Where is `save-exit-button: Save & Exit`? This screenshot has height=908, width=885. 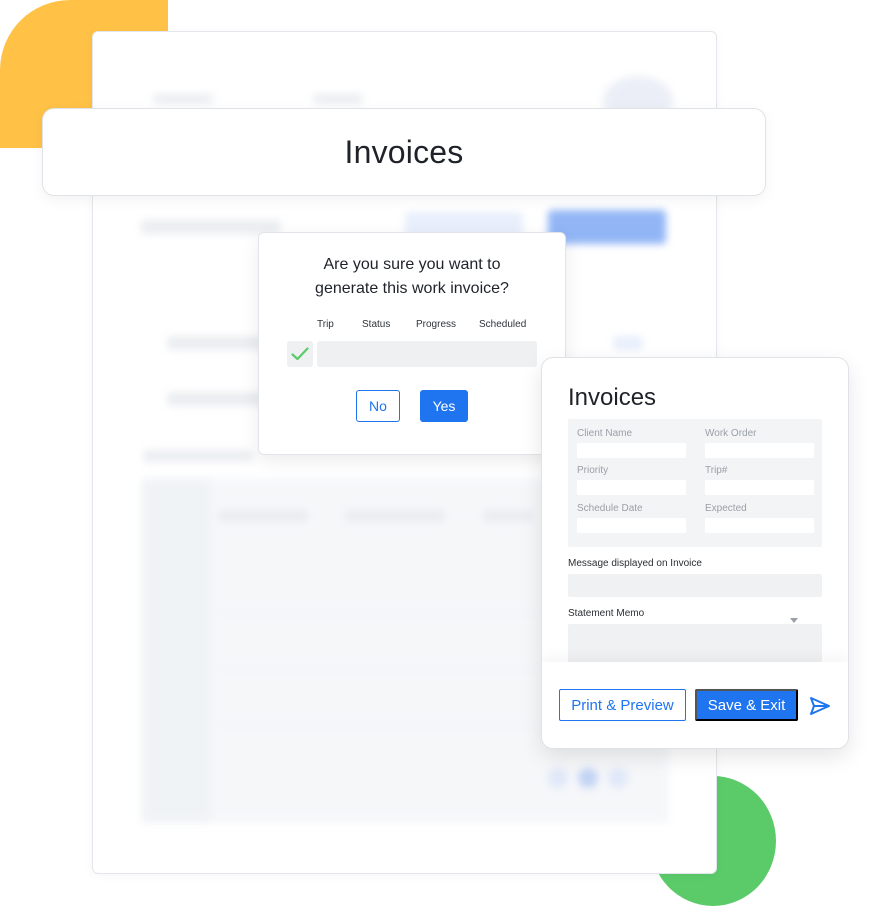 save-exit-button: Save & Exit is located at coordinates (746, 705).